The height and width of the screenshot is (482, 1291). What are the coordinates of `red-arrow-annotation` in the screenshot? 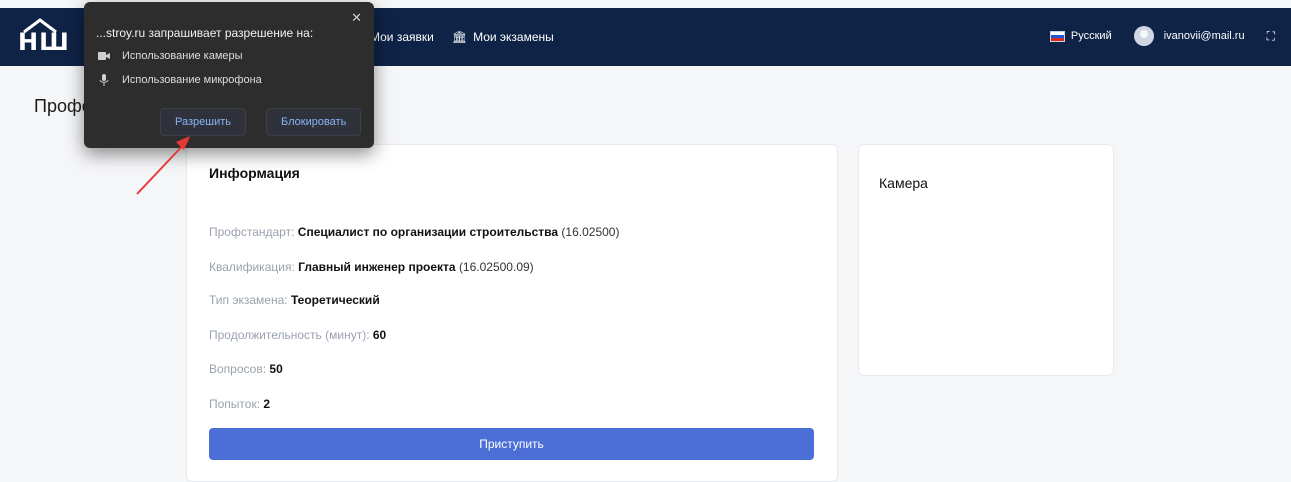 It's located at (163, 165).